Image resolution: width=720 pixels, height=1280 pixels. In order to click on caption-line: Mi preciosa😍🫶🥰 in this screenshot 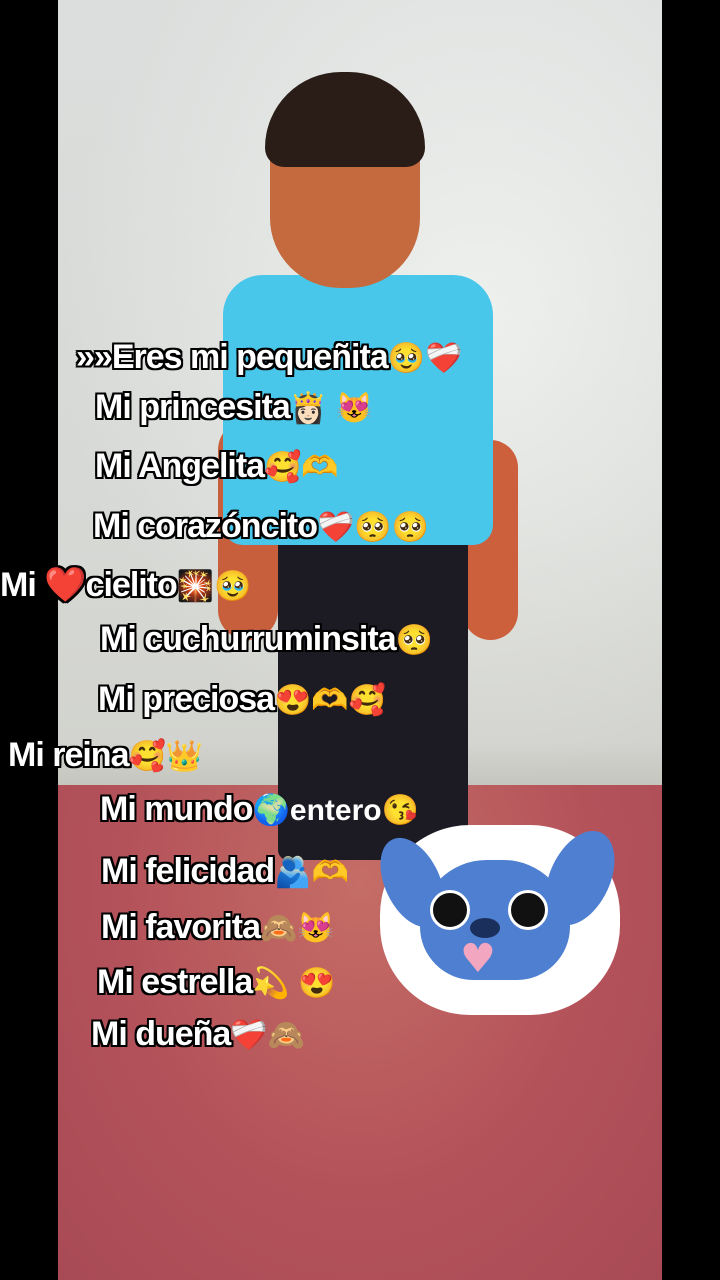, I will do `click(242, 699)`.